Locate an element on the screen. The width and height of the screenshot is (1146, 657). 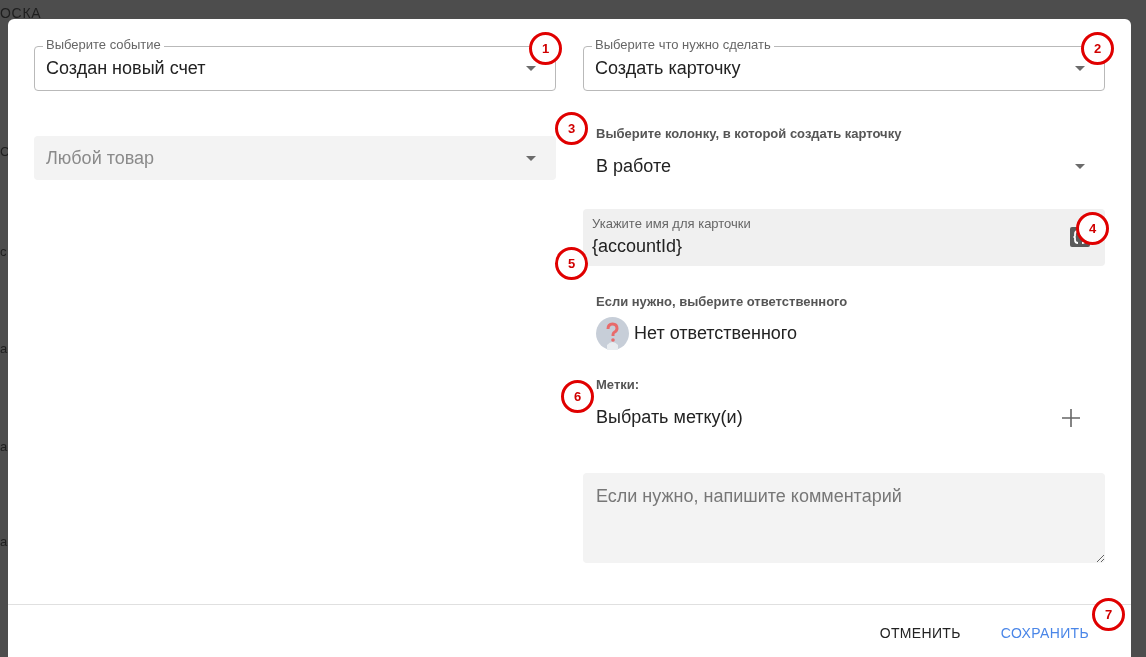
field-label: Укажите имя для карточки is located at coordinates (671, 223).